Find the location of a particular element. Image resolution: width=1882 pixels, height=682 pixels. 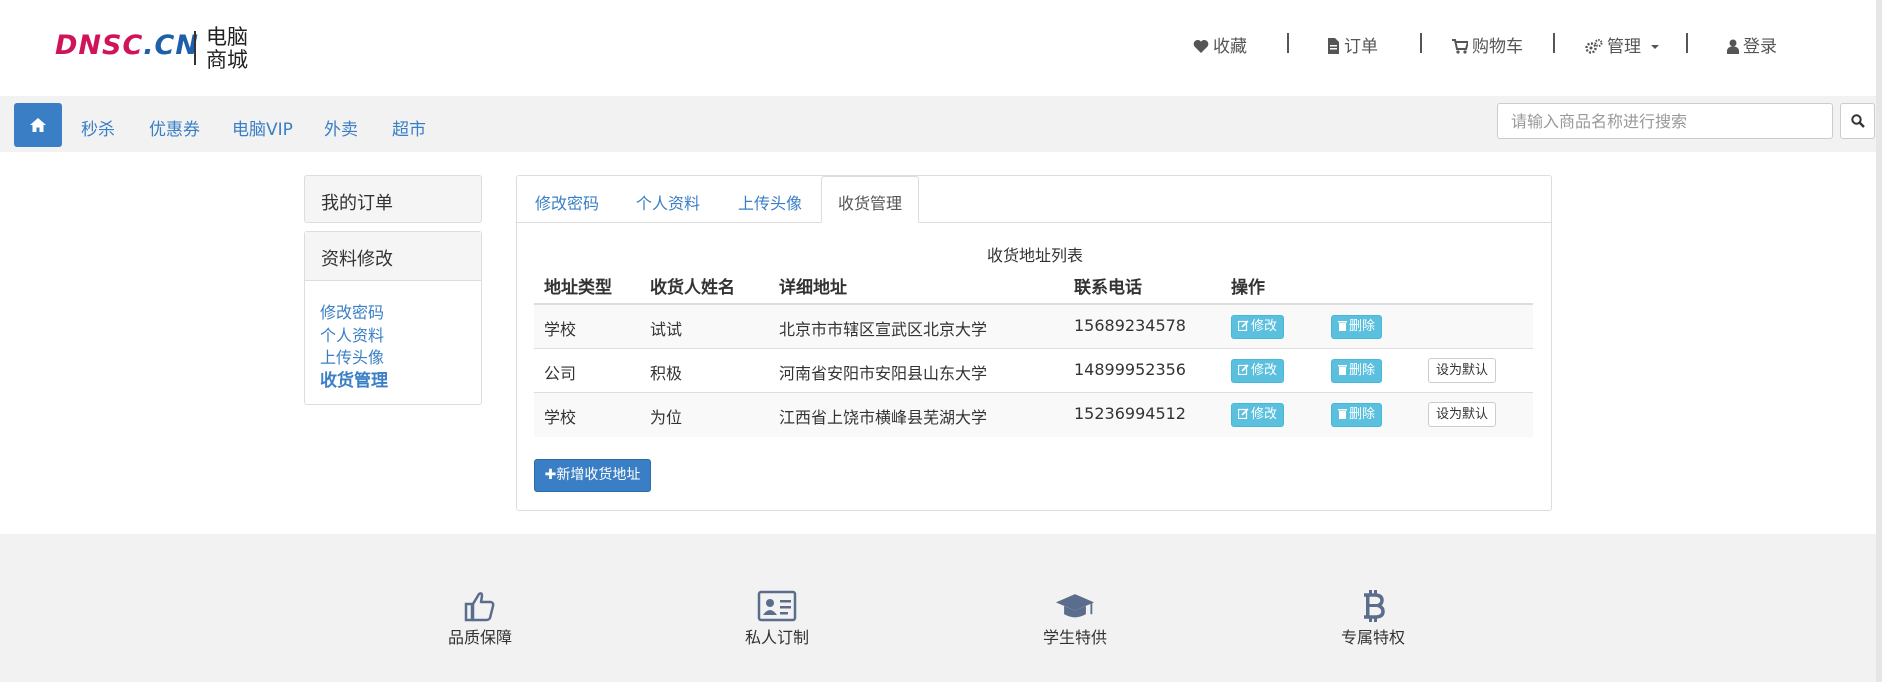

sidebar-profile-heading: 资料修改 is located at coordinates (393, 256).